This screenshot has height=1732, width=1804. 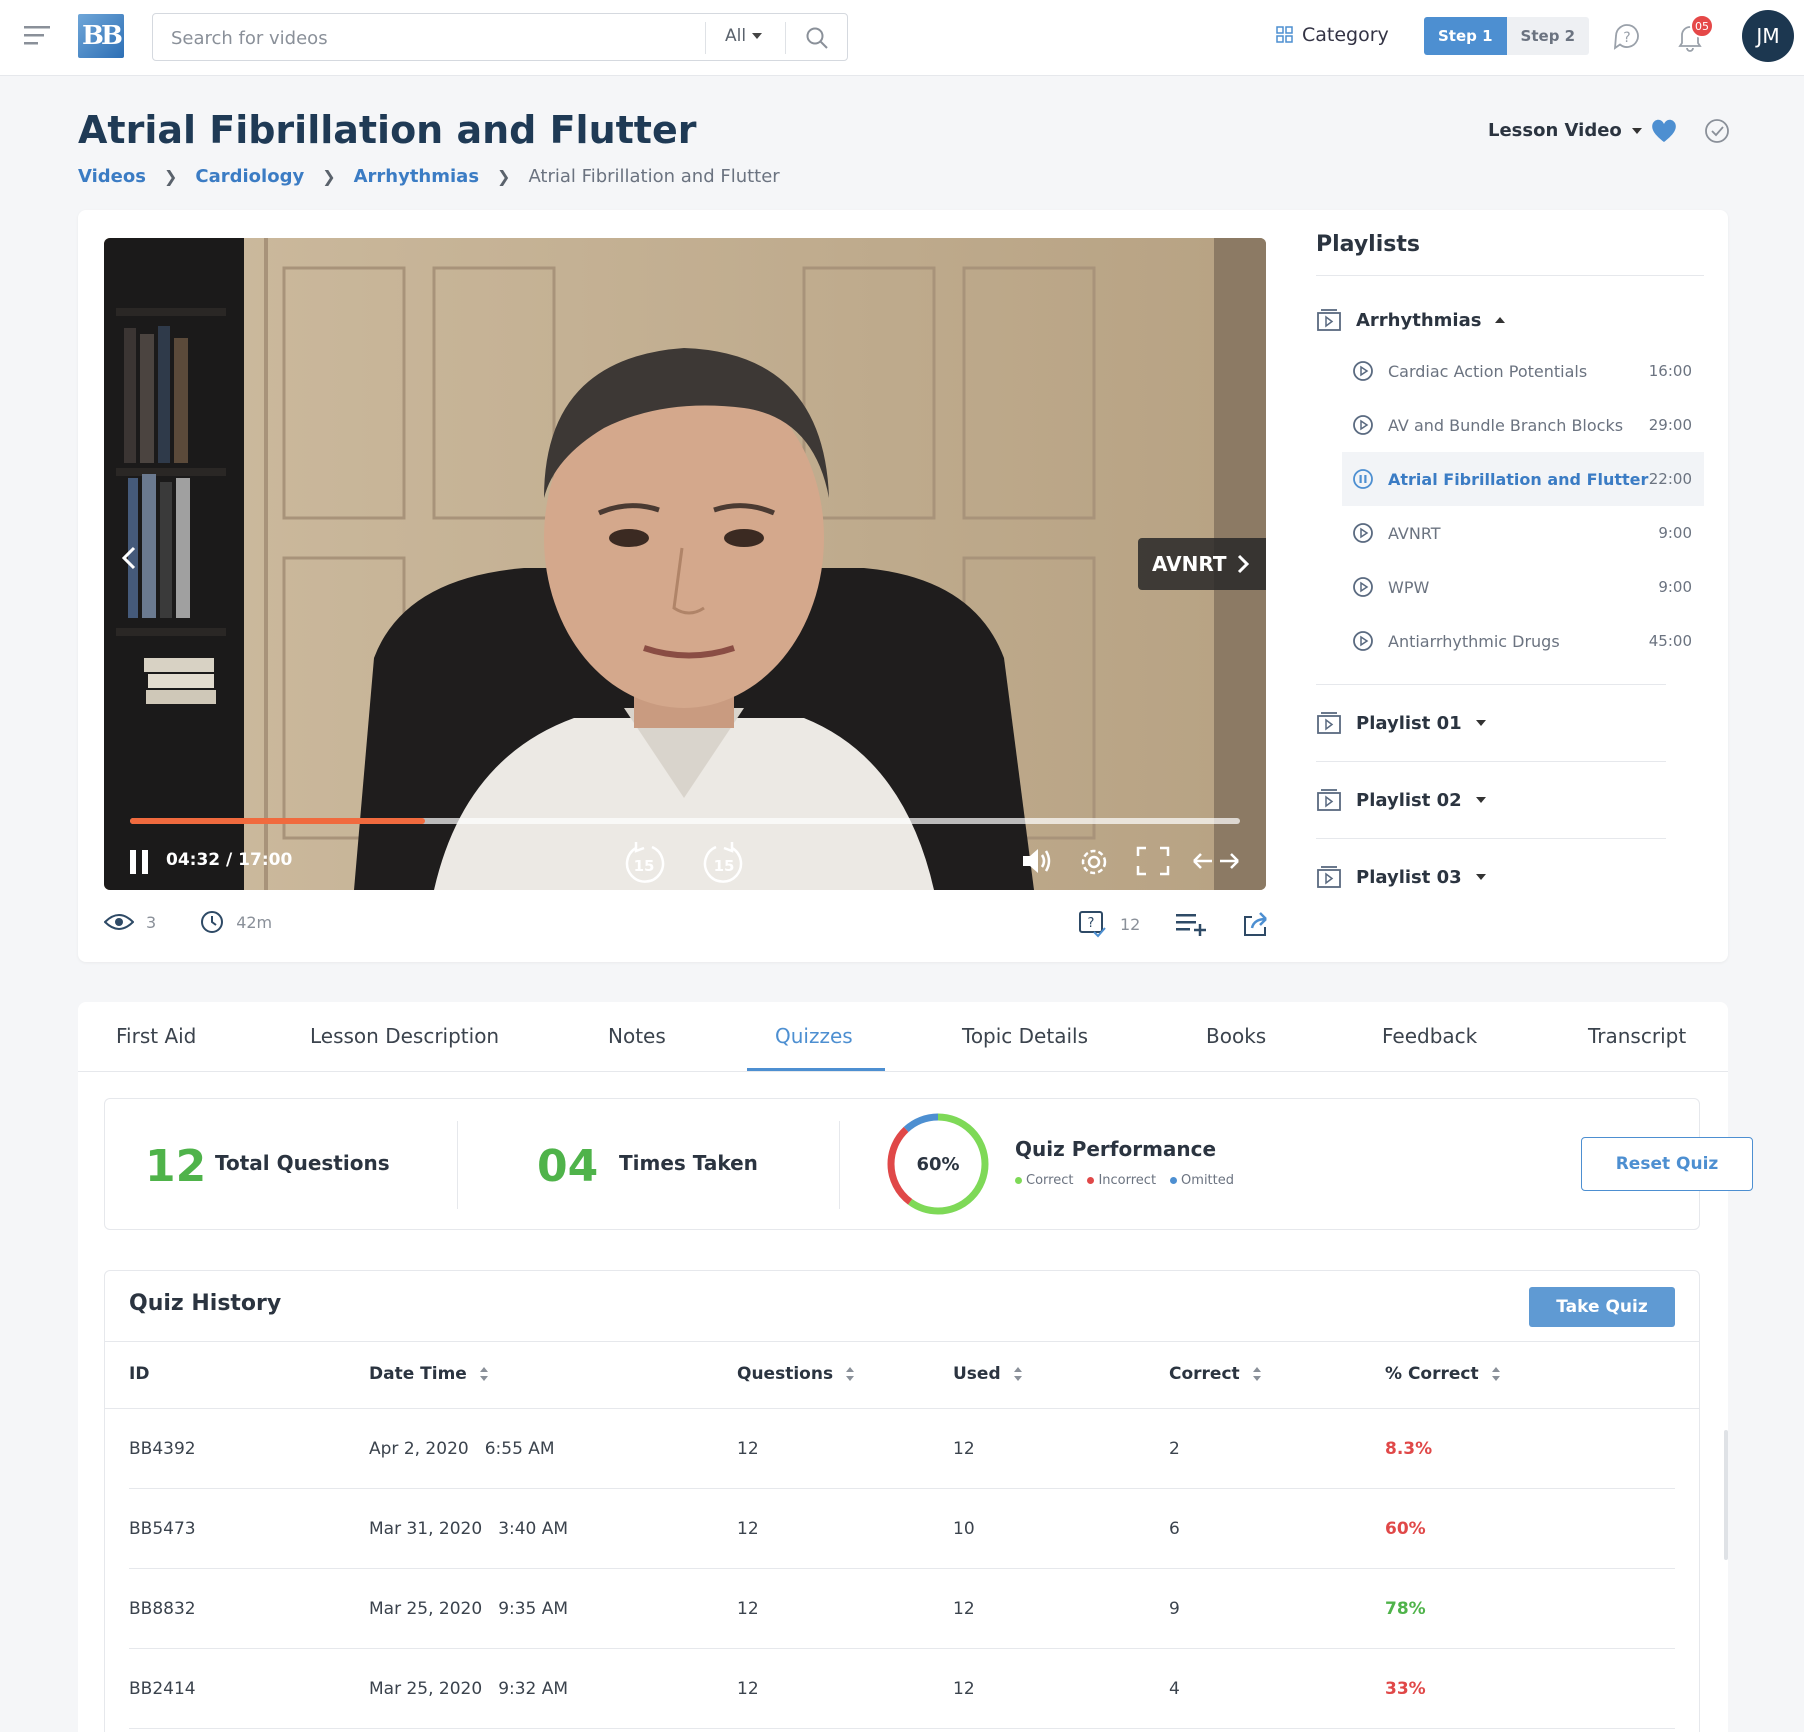 What do you see at coordinates (1332, 35) in the screenshot?
I see `category-button: Category` at bounding box center [1332, 35].